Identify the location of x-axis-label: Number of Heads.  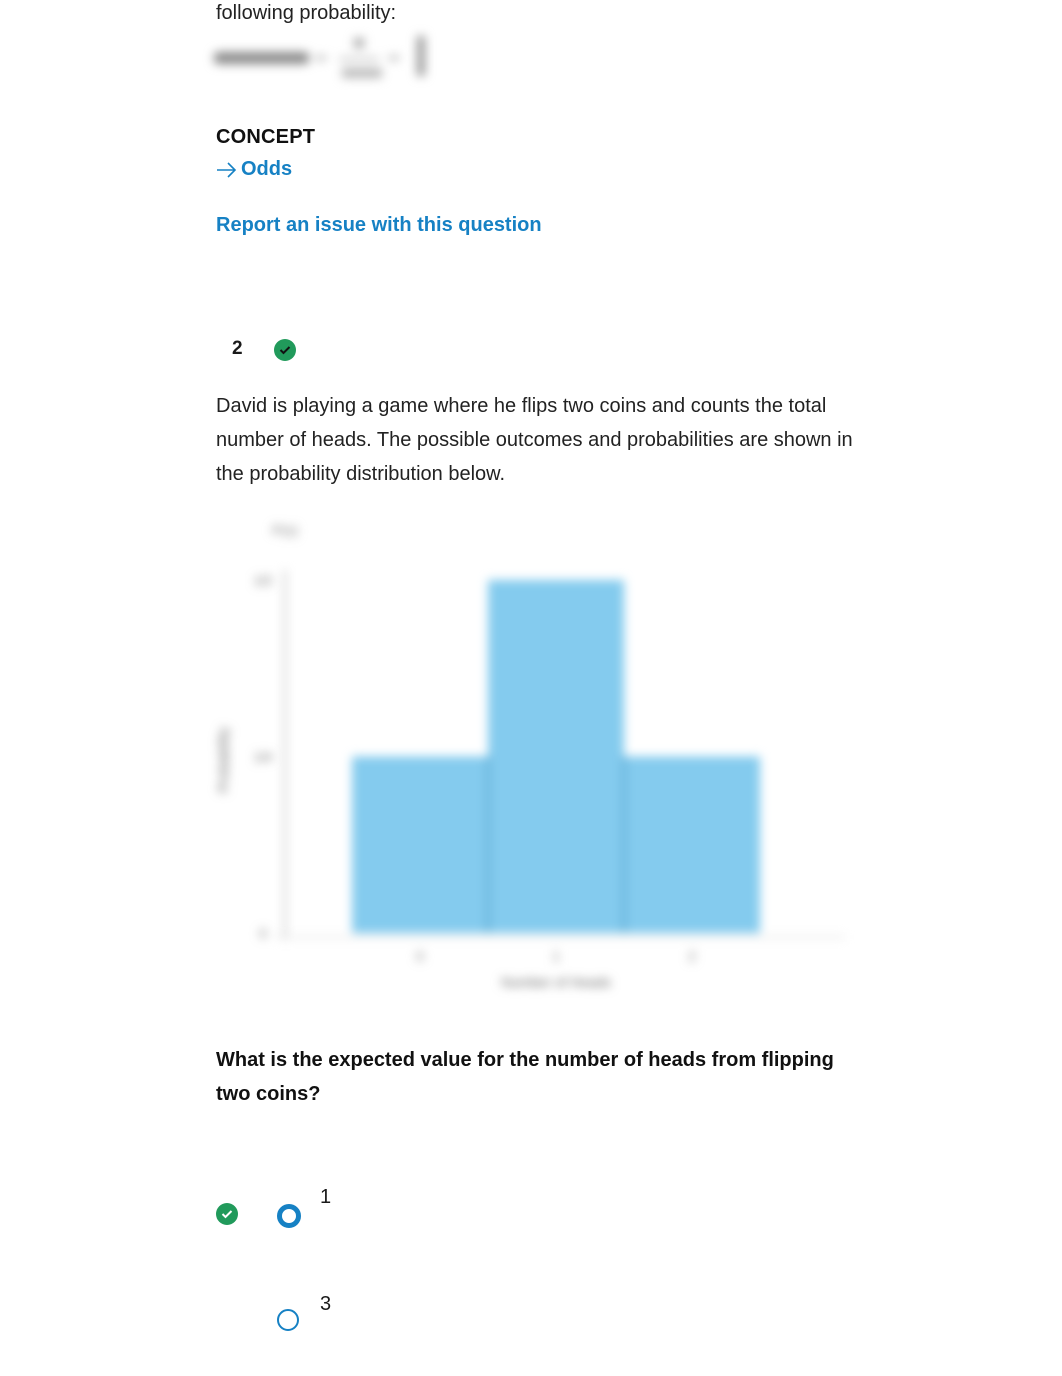
(556, 982).